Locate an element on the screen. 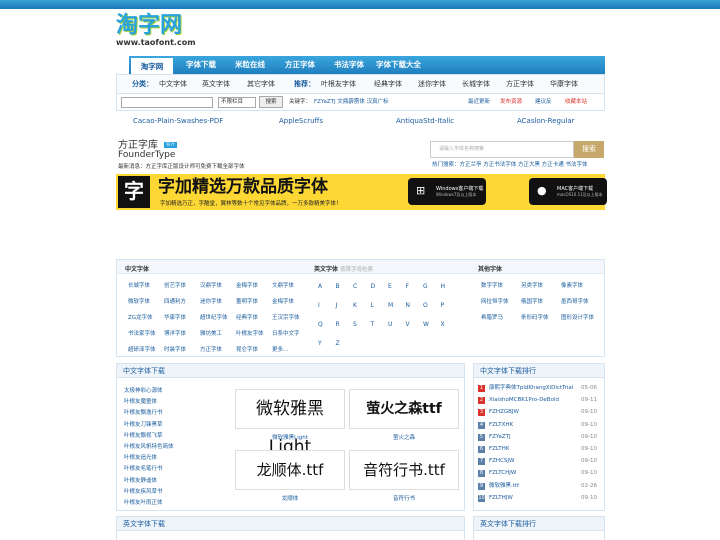 The image size is (720, 540). letter-link: H is located at coordinates (443, 286).